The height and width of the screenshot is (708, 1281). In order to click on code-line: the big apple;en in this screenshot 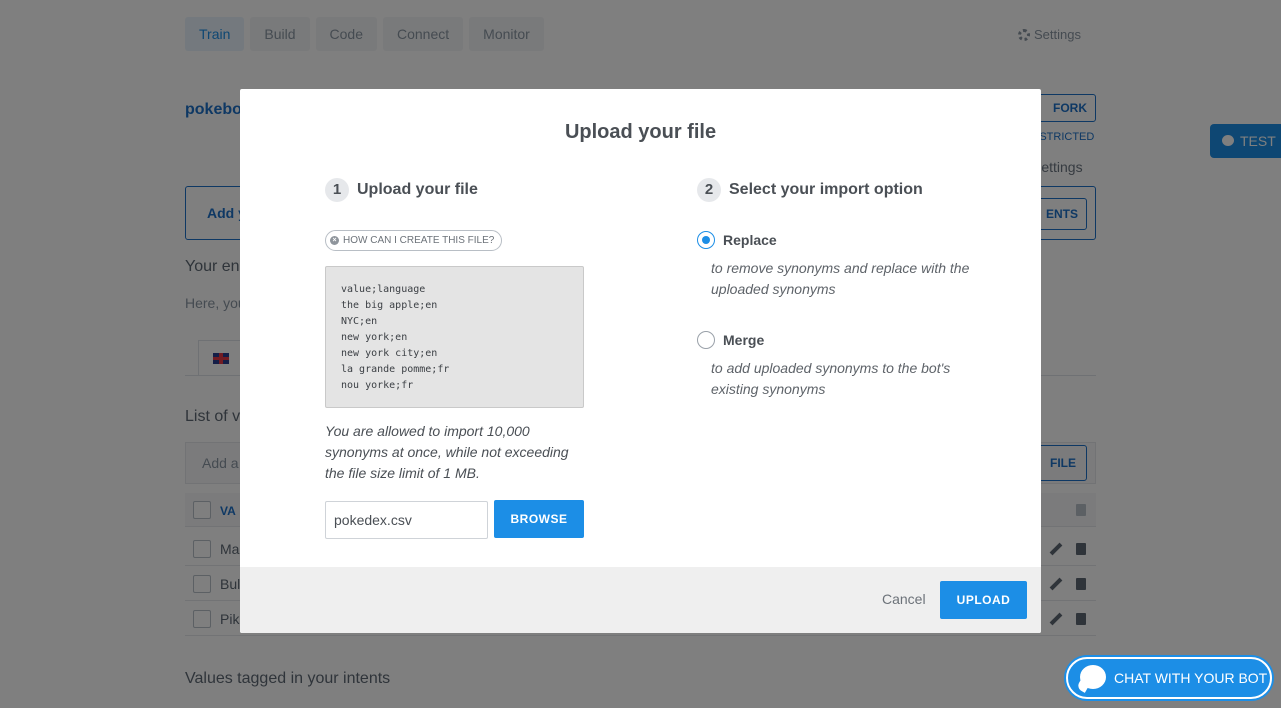, I will do `click(389, 305)`.